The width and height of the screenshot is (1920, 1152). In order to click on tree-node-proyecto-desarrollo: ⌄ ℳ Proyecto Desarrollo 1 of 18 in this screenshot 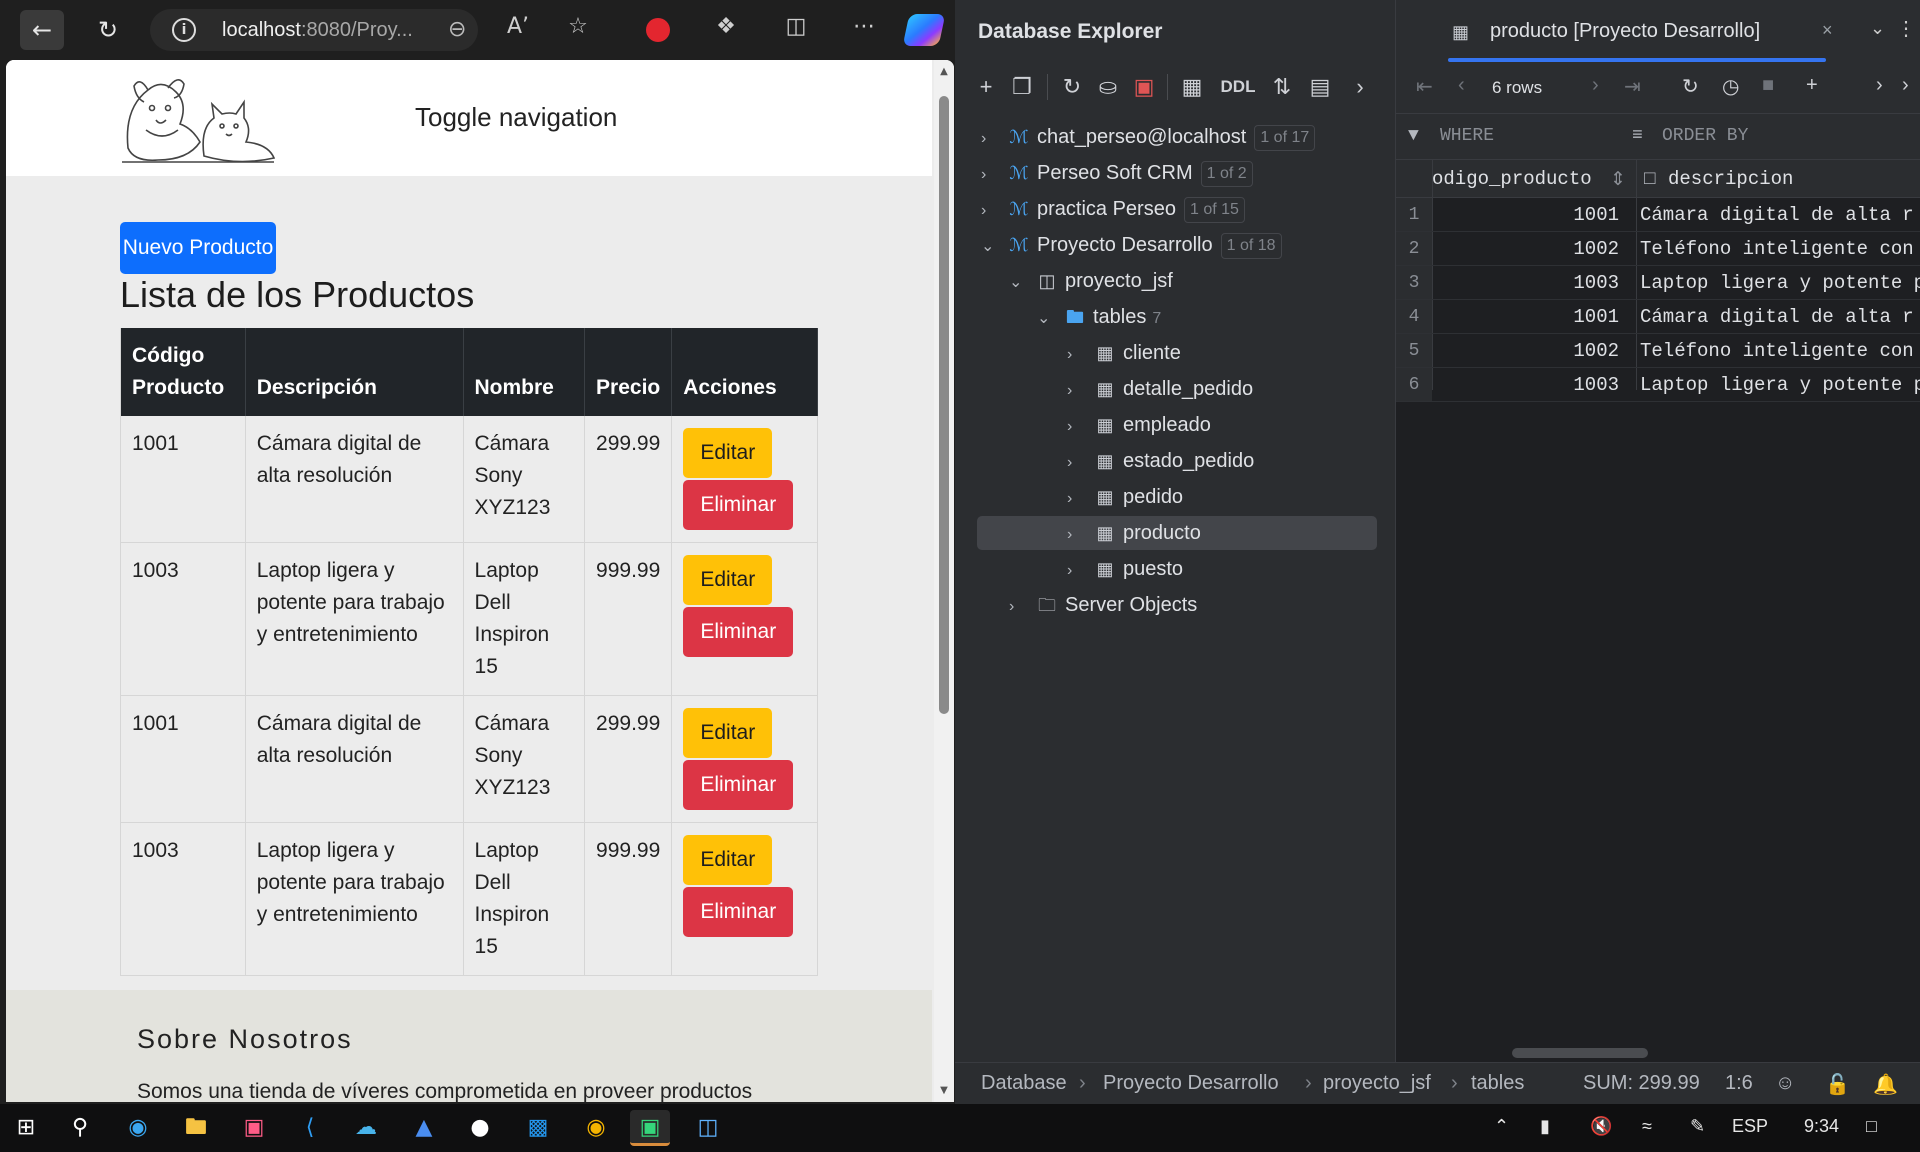, I will do `click(1131, 245)`.